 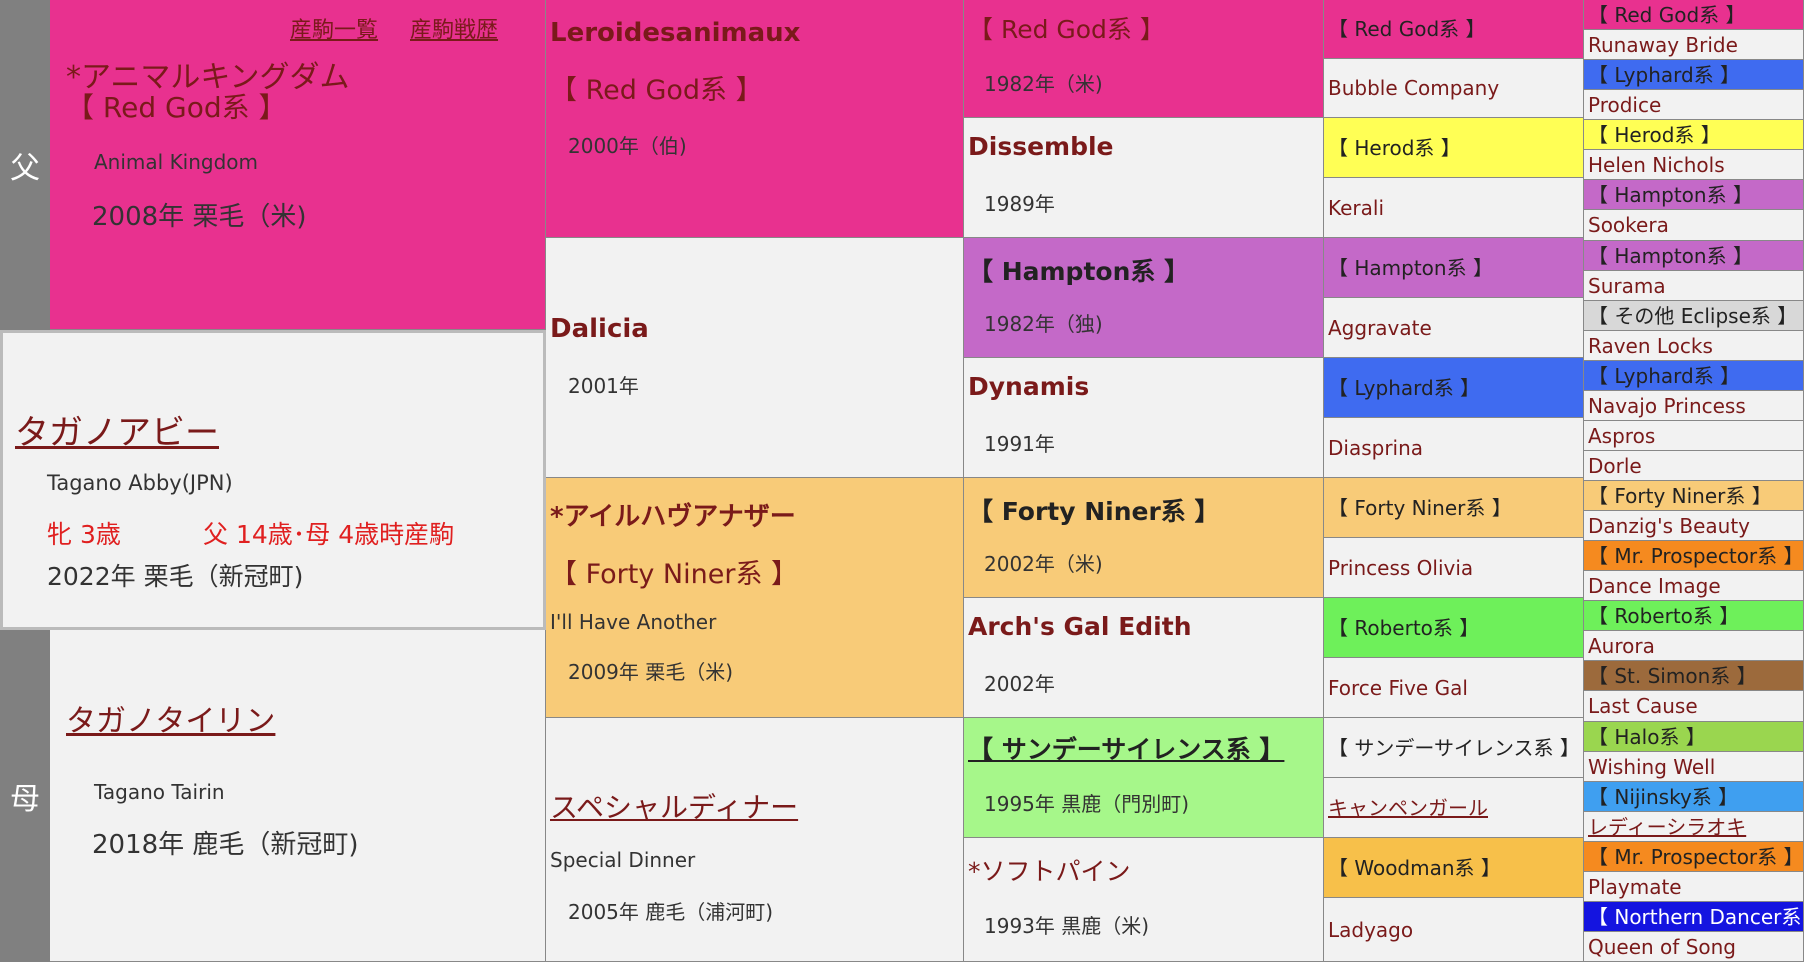 What do you see at coordinates (199, 217) in the screenshot?
I see `sire-birth: 2008年 栗毛（米)` at bounding box center [199, 217].